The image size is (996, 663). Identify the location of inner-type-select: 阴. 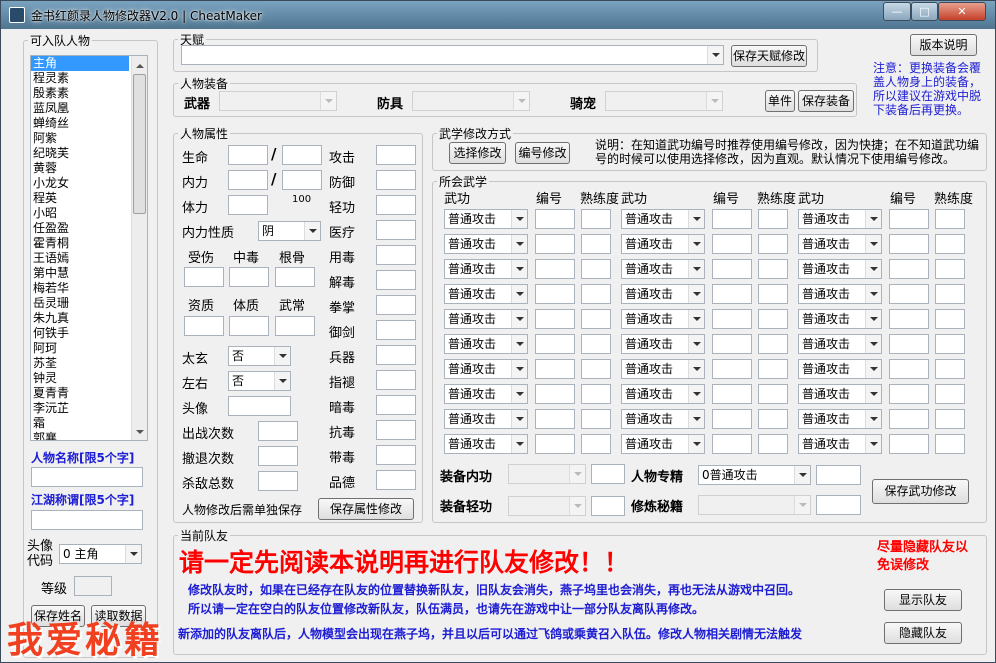
(289, 231).